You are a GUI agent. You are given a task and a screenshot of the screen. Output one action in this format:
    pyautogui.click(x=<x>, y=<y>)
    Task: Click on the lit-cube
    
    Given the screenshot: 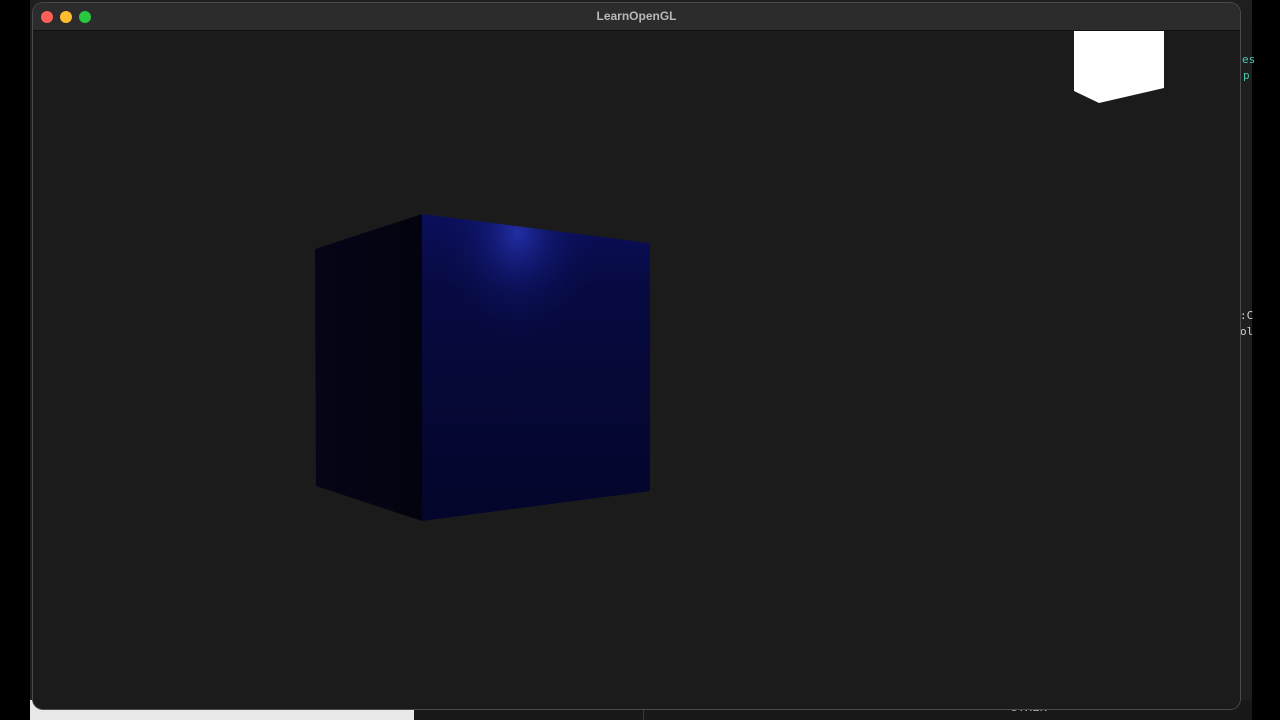 What is the action you would take?
    pyautogui.click(x=482, y=367)
    